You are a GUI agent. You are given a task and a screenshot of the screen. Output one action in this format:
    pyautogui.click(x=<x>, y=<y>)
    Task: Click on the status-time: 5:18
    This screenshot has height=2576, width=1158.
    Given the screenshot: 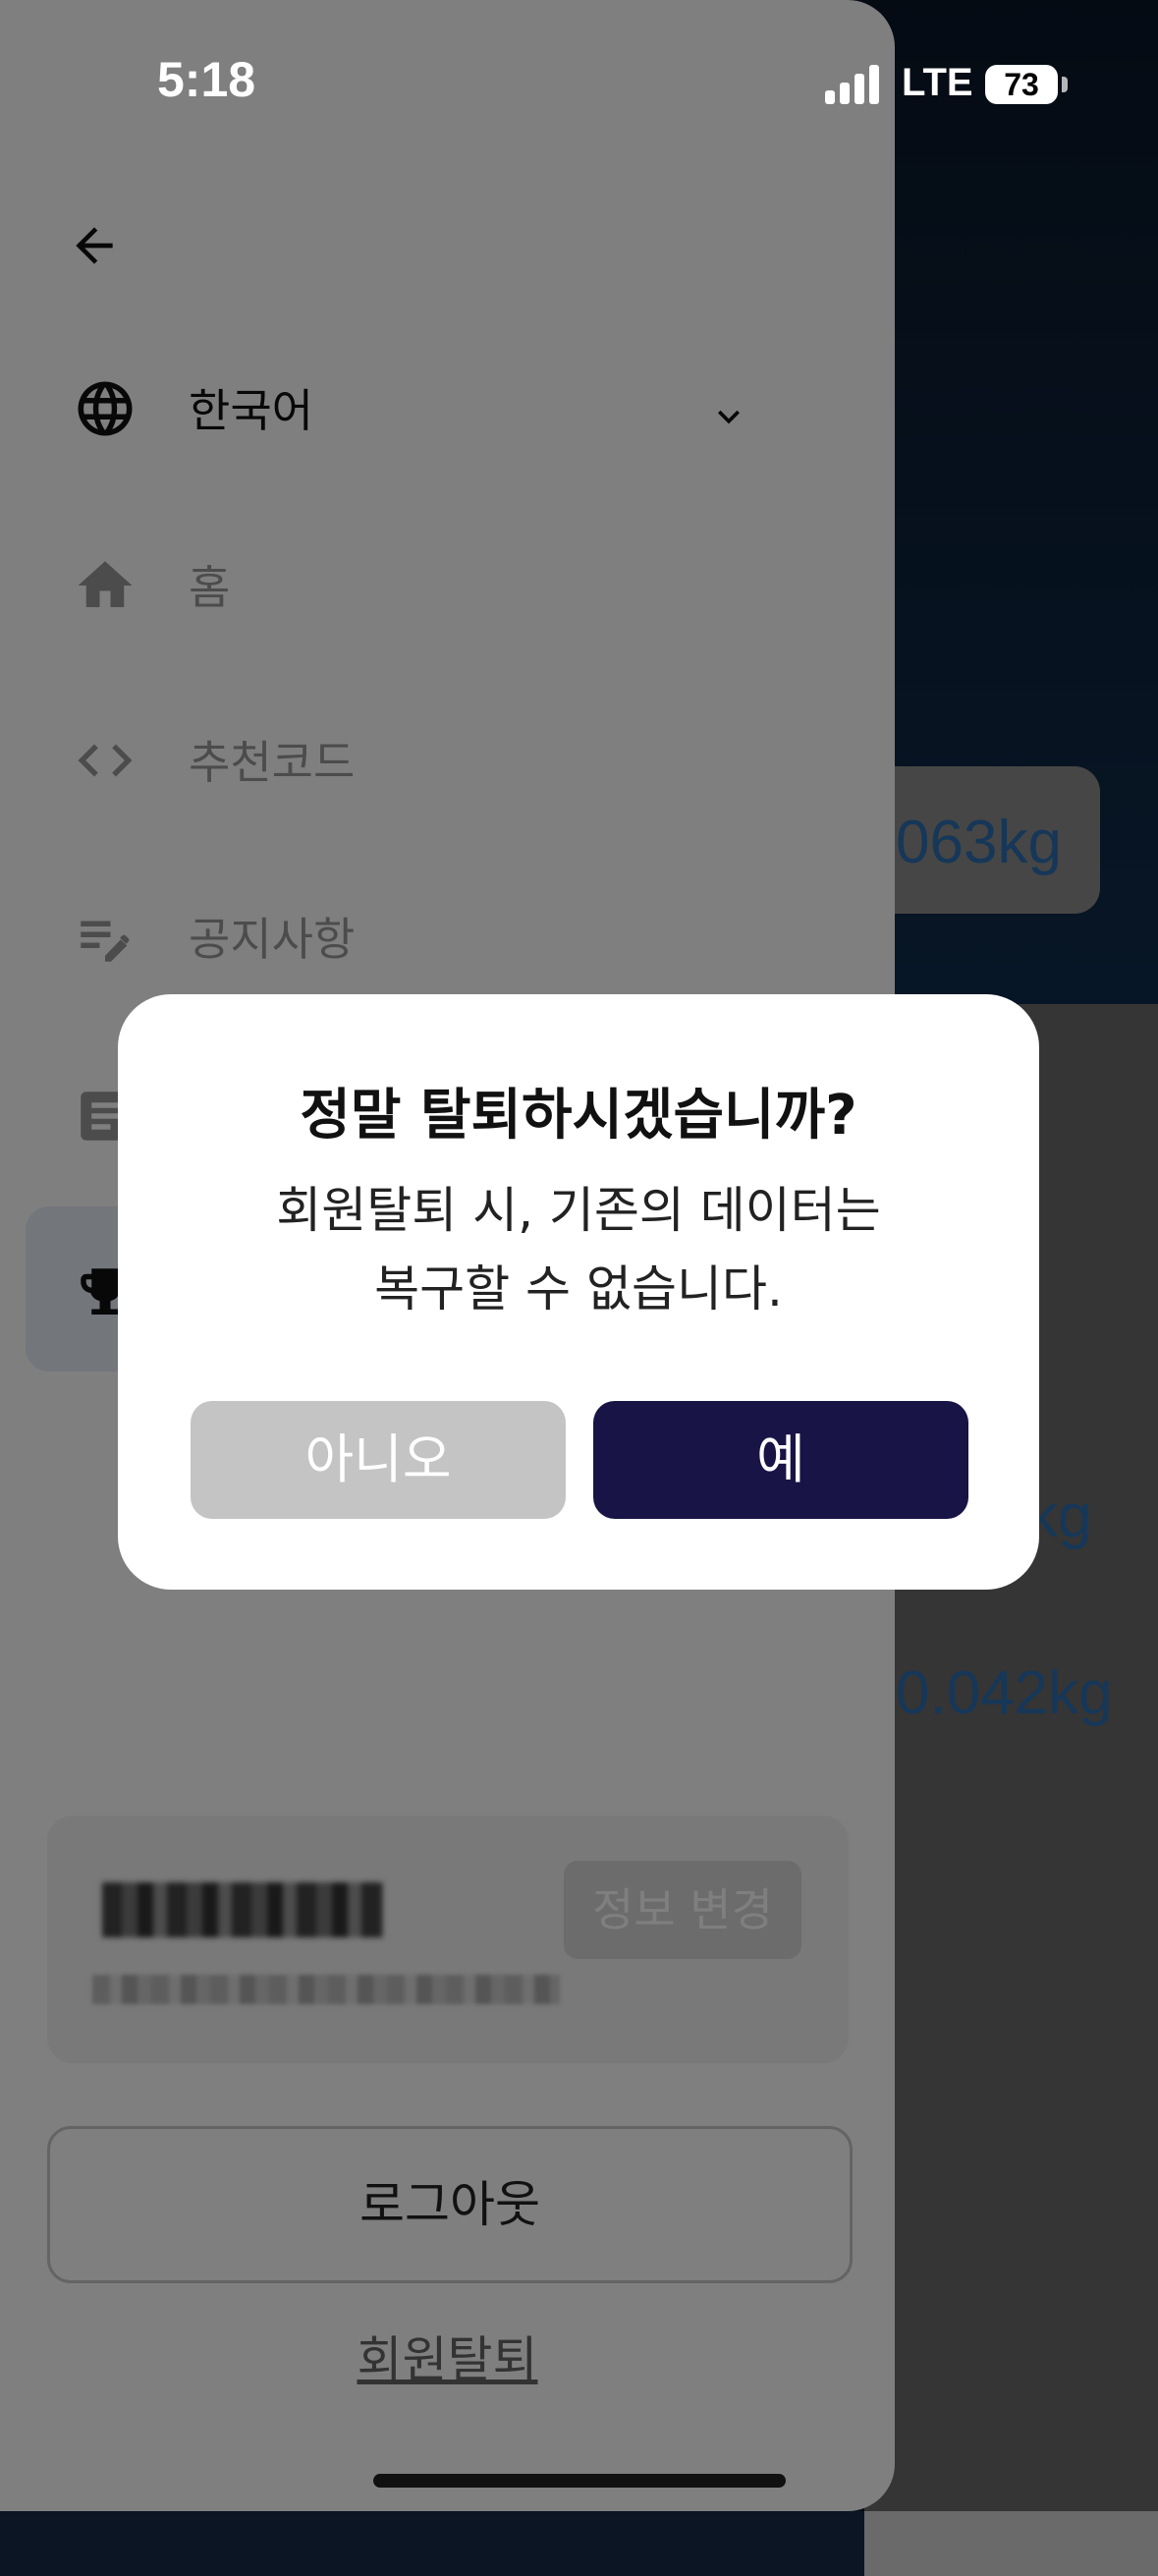 What is the action you would take?
    pyautogui.click(x=206, y=79)
    